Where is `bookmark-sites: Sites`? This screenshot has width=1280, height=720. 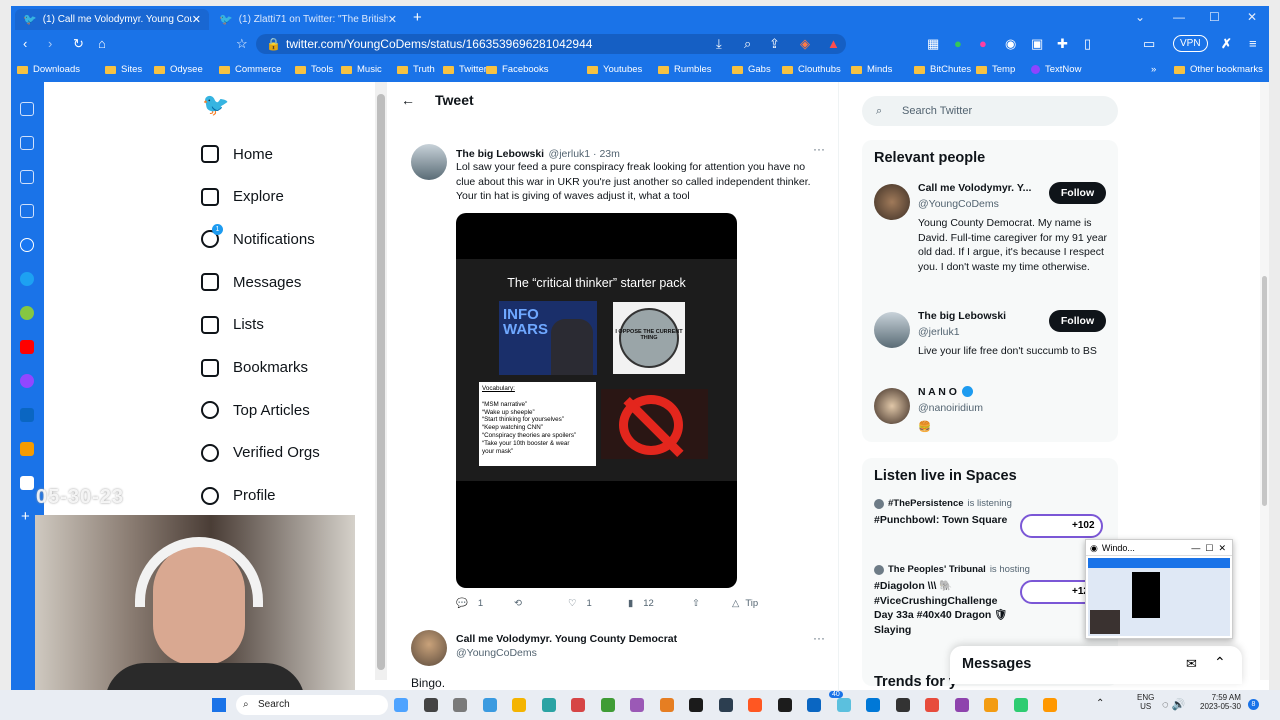 bookmark-sites: Sites is located at coordinates (123, 69).